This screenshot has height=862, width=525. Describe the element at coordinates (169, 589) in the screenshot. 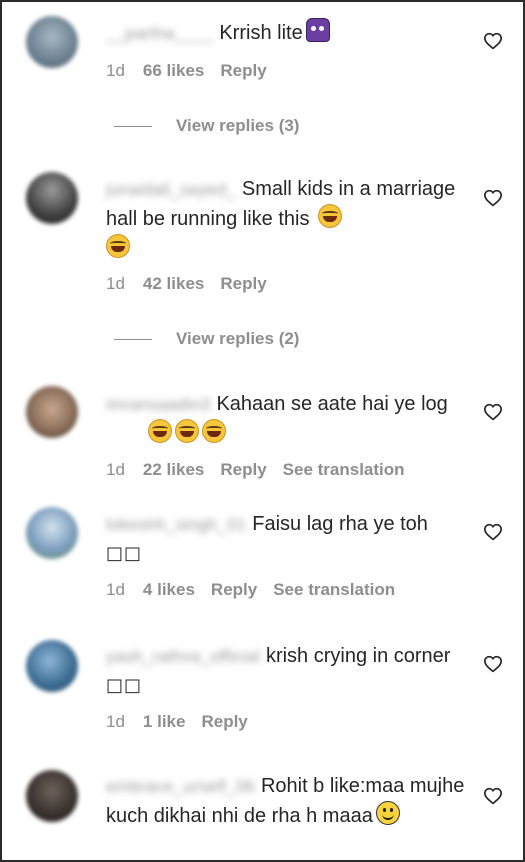

I see `likes-count: 4 likes` at that location.